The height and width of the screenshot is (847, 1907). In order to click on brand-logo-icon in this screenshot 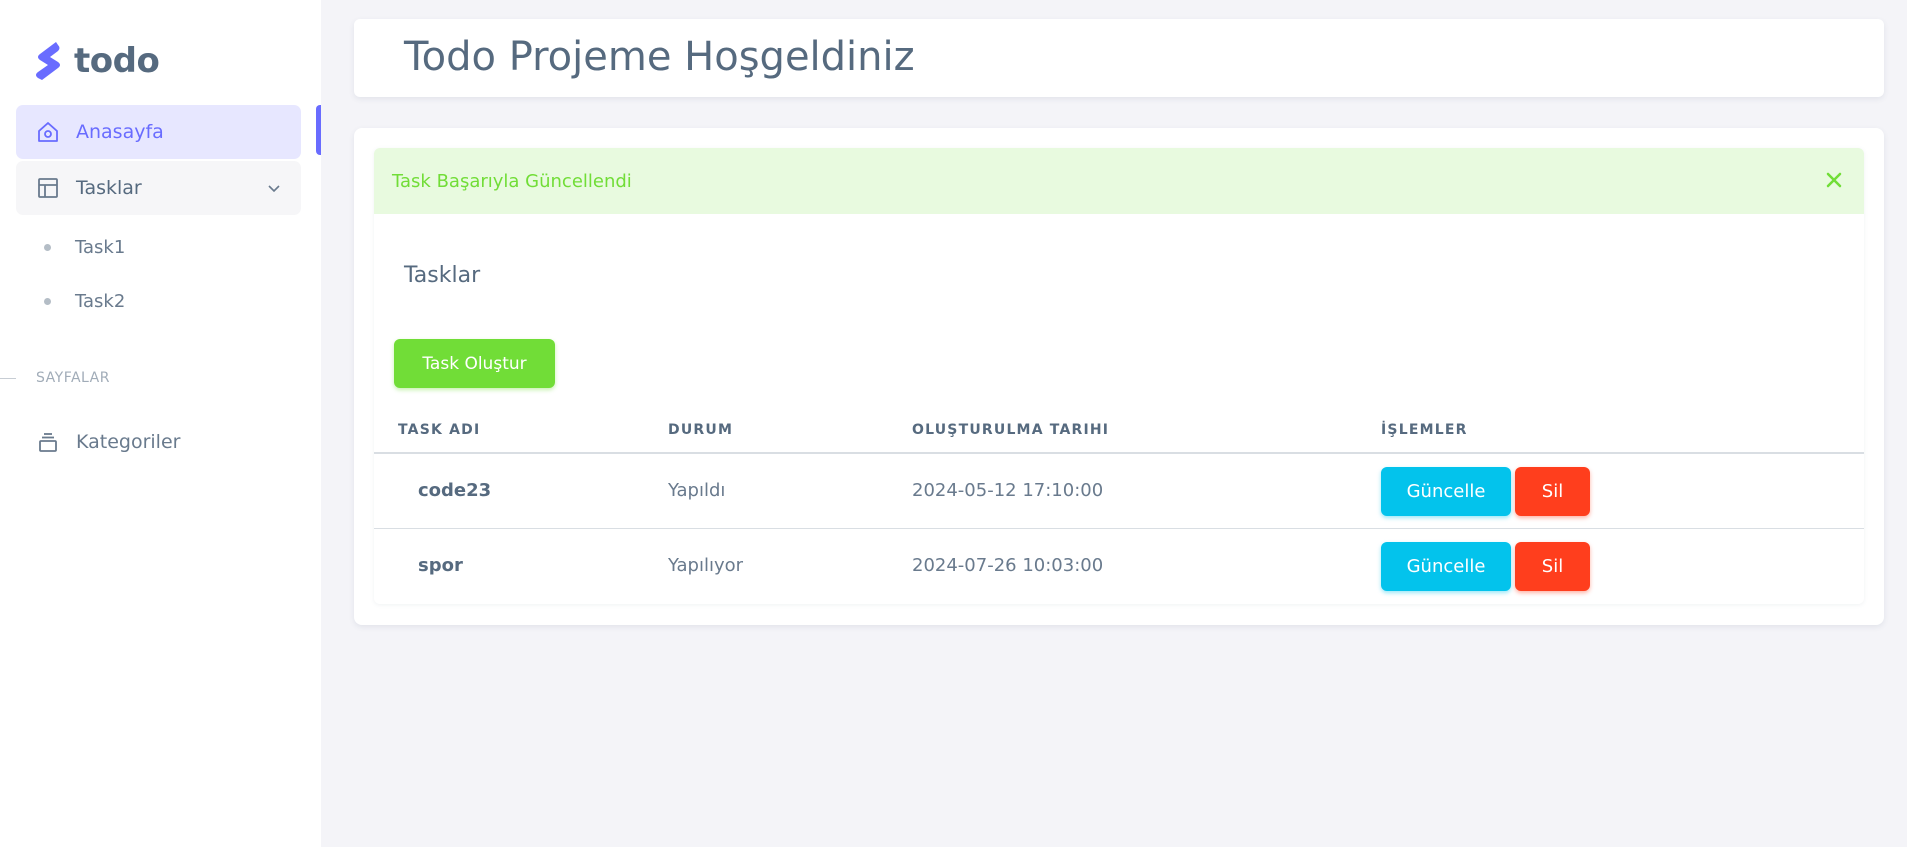, I will do `click(48, 61)`.